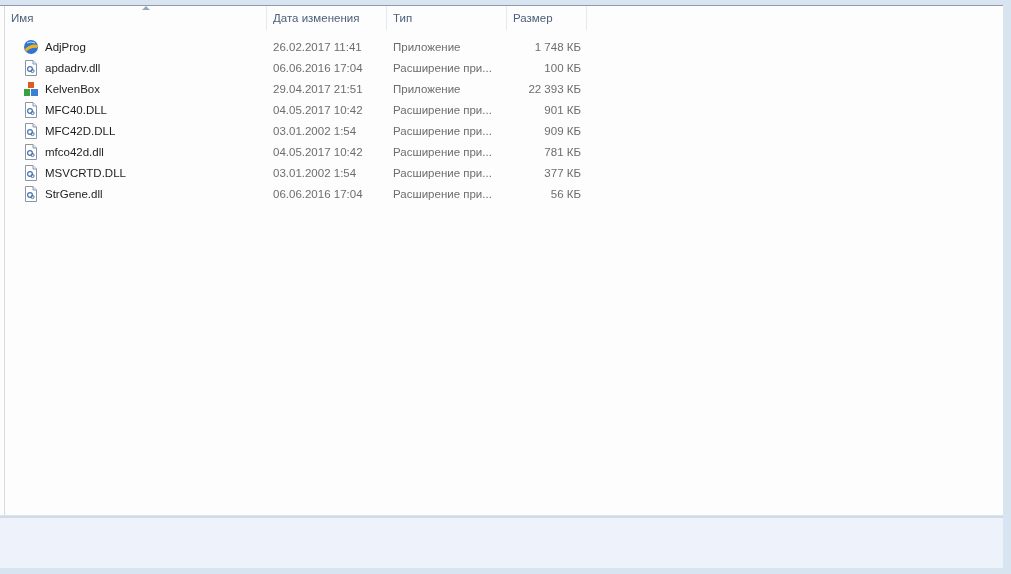  I want to click on file-name: MFC40.DLL, so click(76, 109).